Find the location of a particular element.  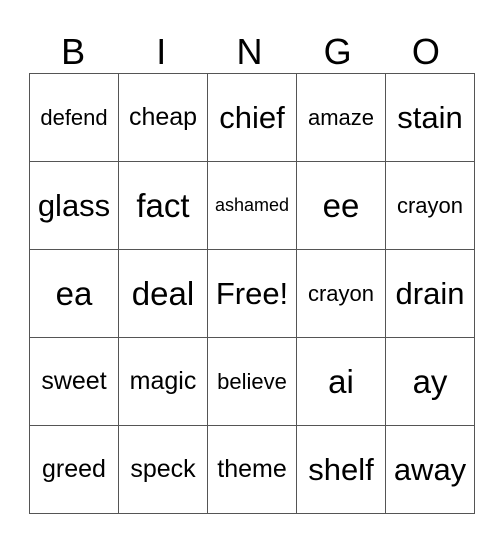

bingo-cell: chief is located at coordinates (252, 117).